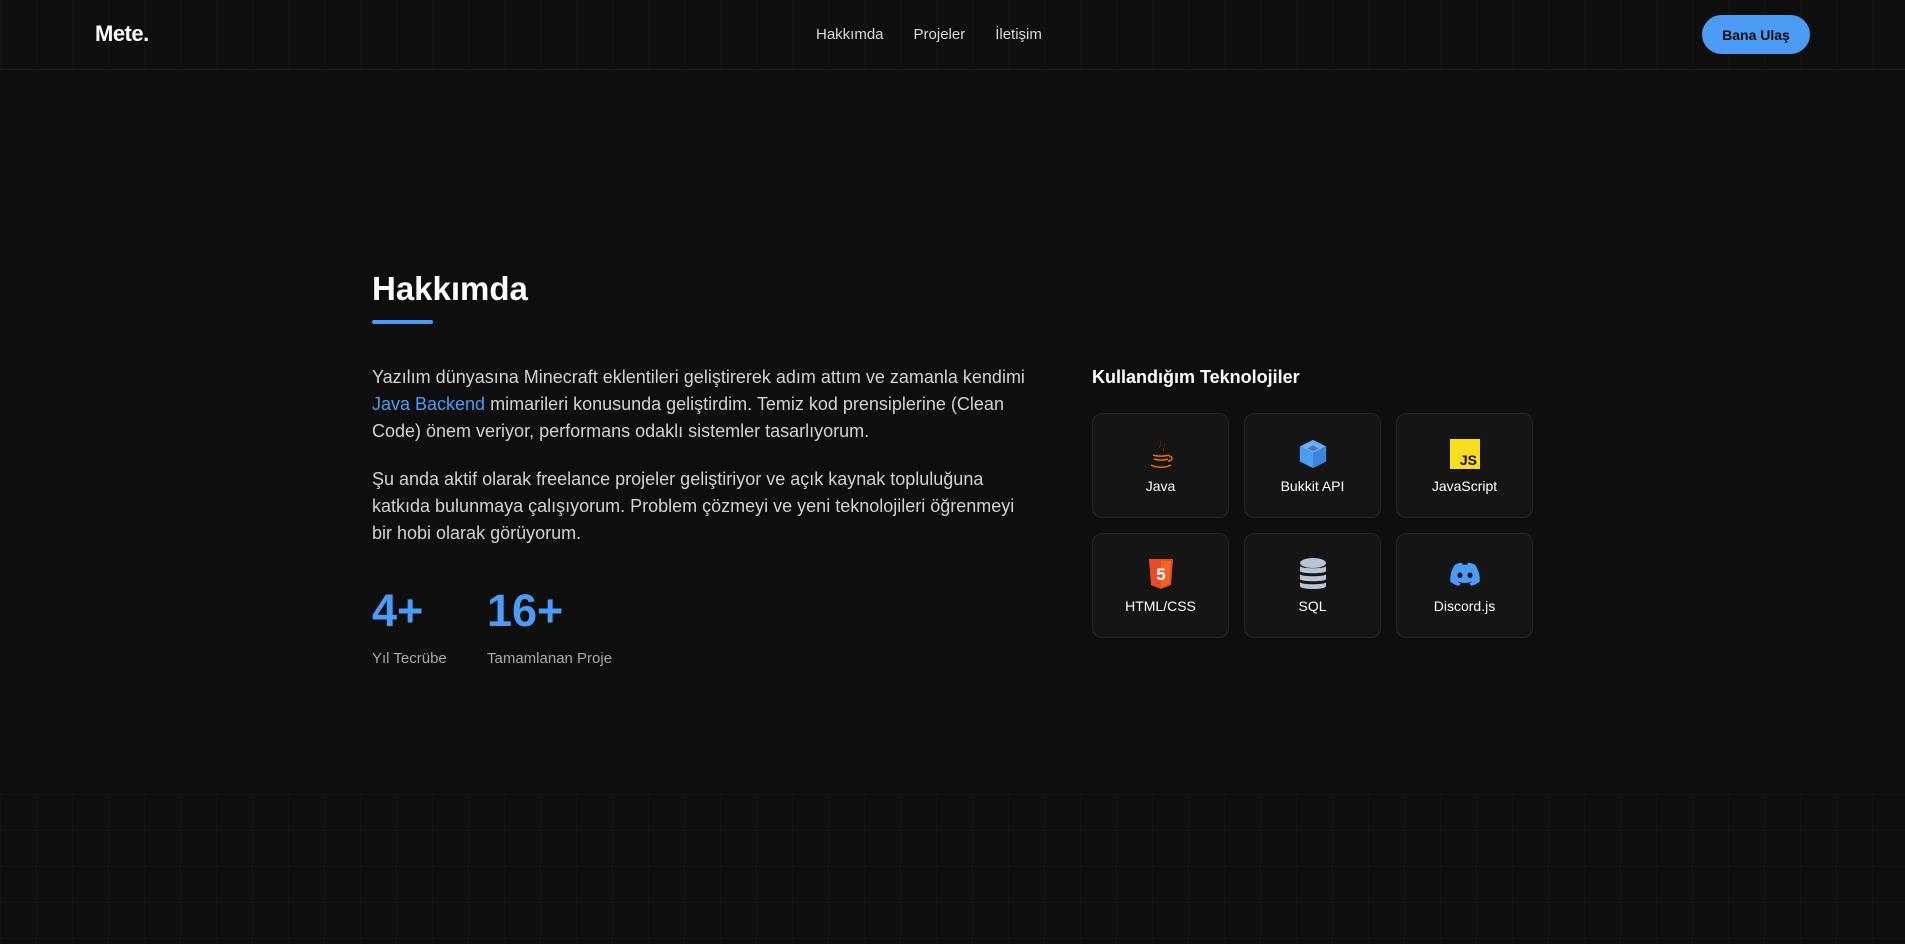 This screenshot has height=944, width=1905. I want to click on stat-experience: 4+ Yıl Tecrübe, so click(409, 626).